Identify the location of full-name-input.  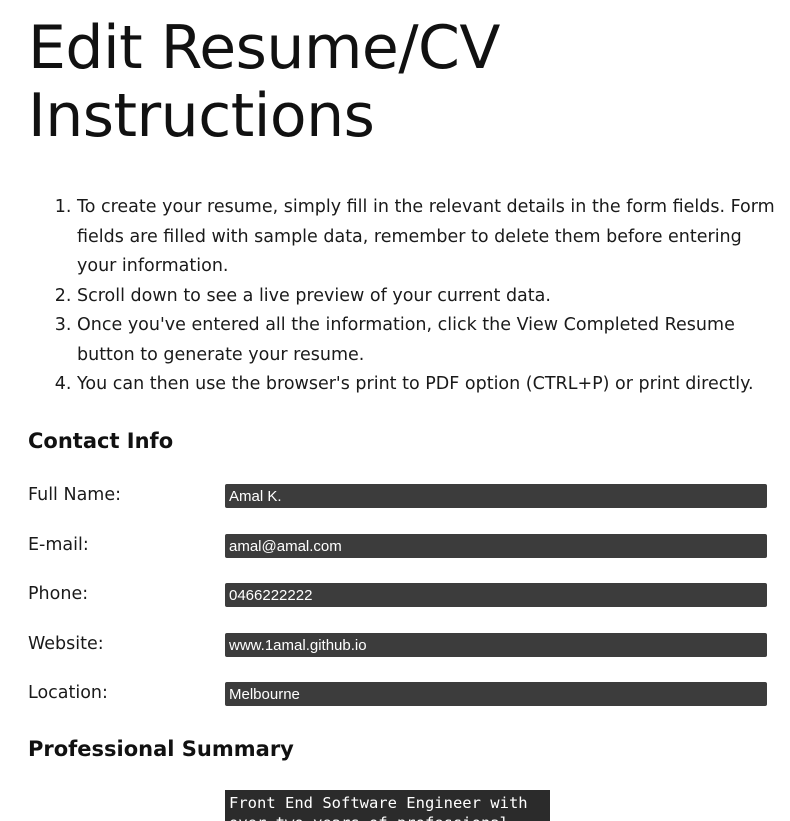
(496, 496).